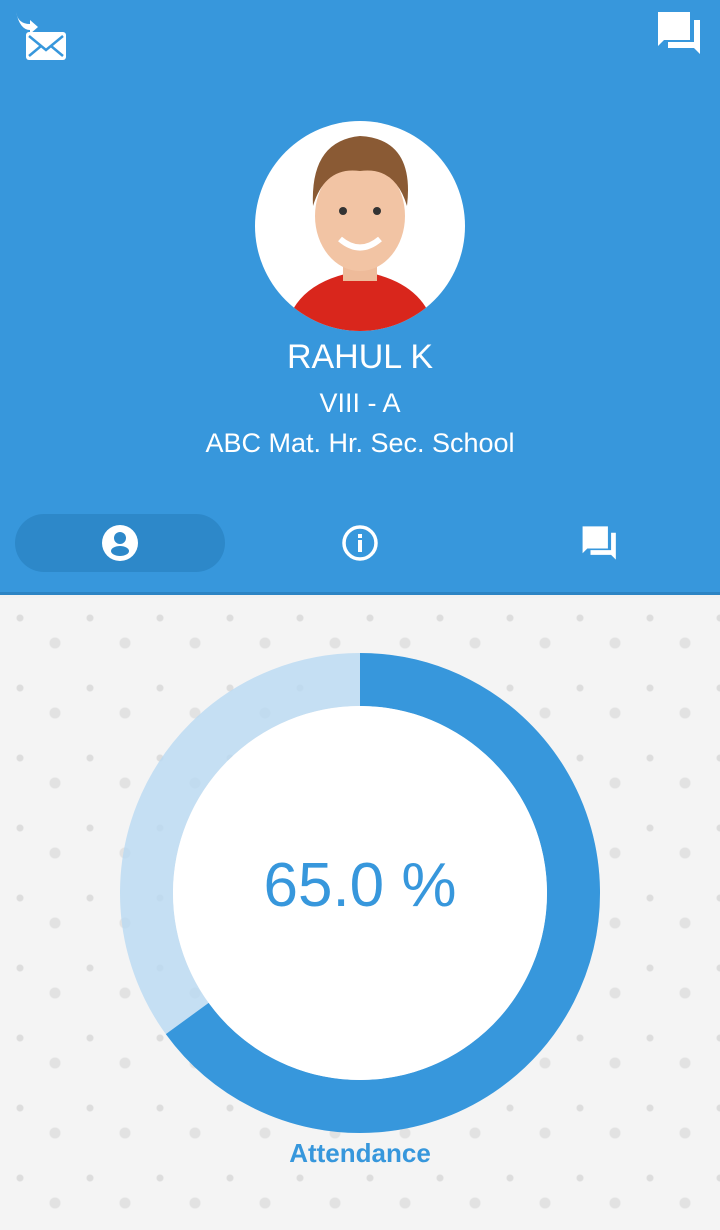 The height and width of the screenshot is (1230, 720). What do you see at coordinates (360, 357) in the screenshot?
I see `student-name: RAHUL K` at bounding box center [360, 357].